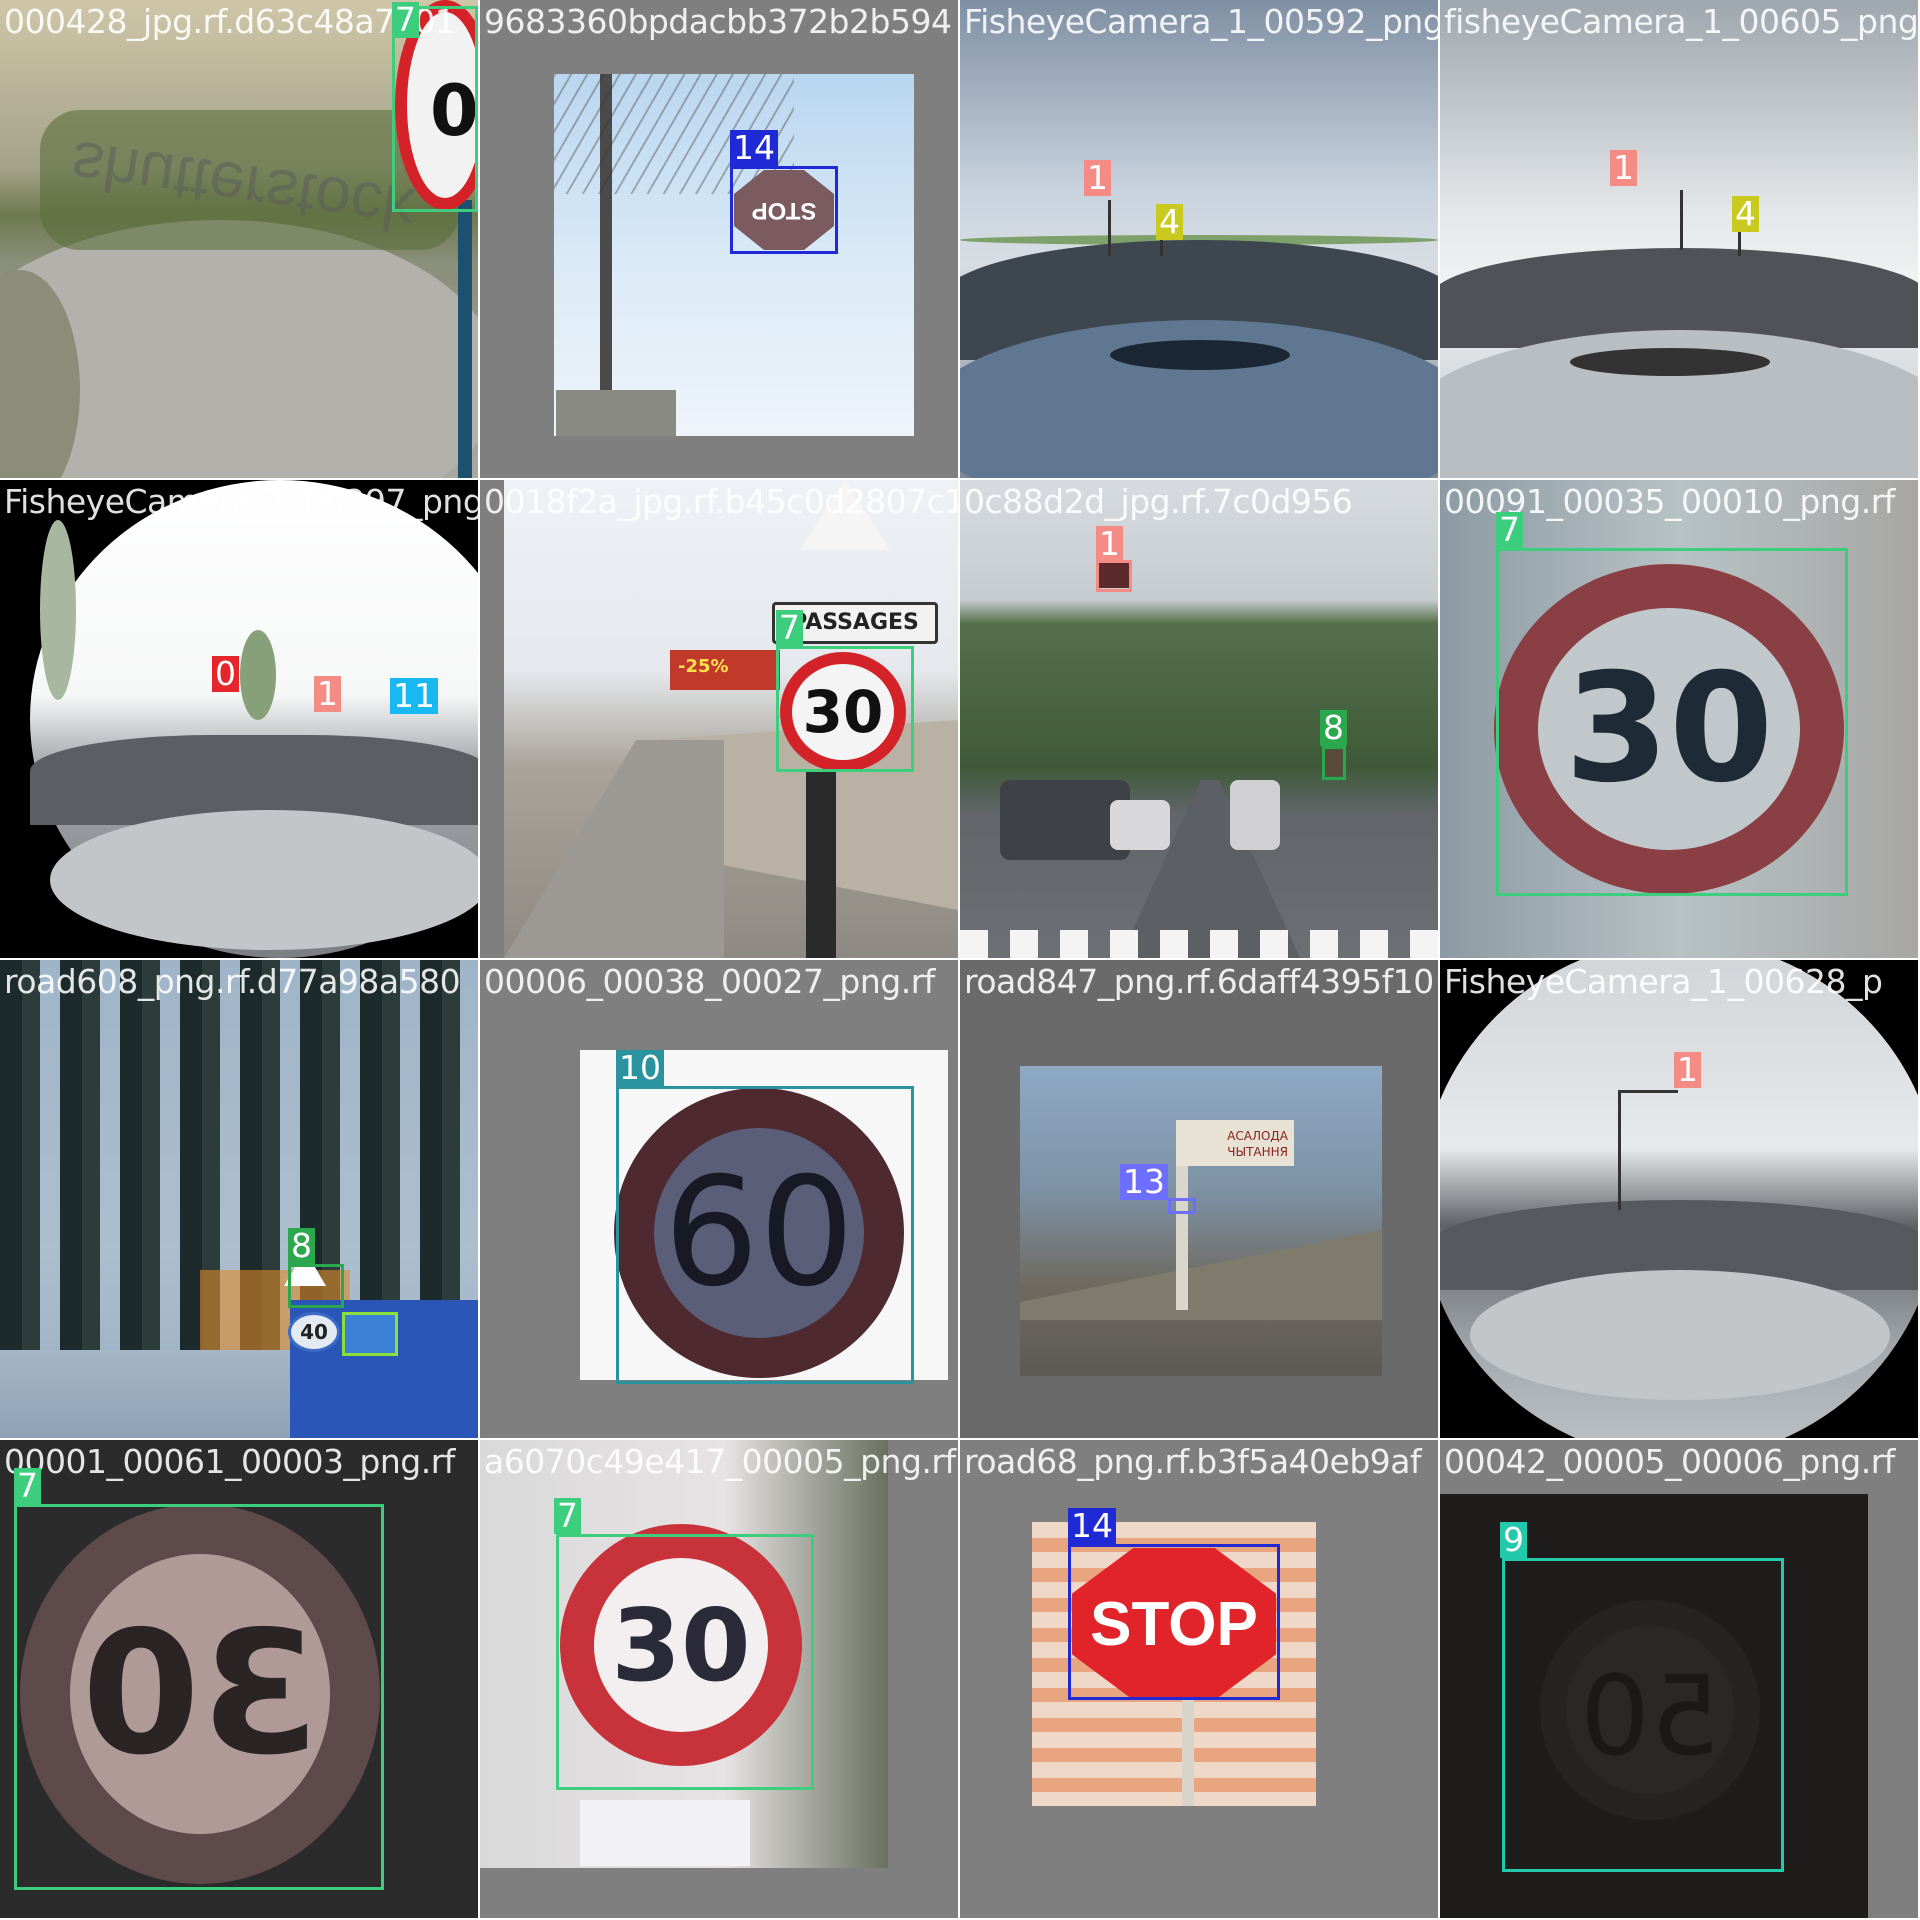  What do you see at coordinates (1513, 1540) in the screenshot?
I see `label-class-9: 9` at bounding box center [1513, 1540].